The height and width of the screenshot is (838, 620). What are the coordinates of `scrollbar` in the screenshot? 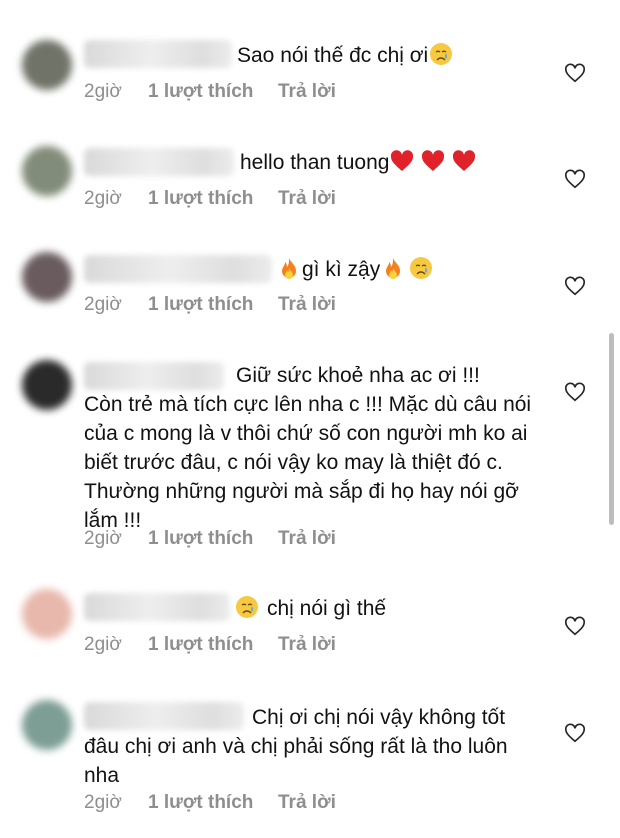 It's located at (611, 429).